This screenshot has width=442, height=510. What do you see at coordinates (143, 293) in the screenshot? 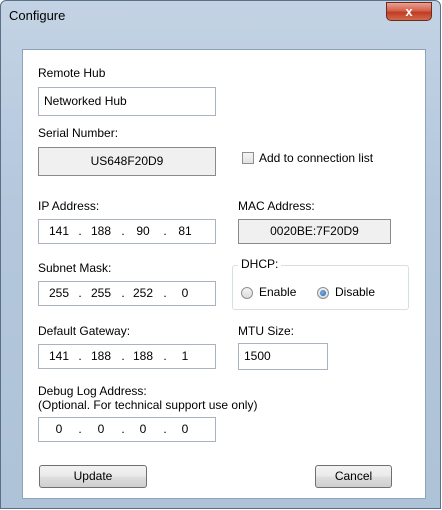
I see `subnet-octet-3: 252` at bounding box center [143, 293].